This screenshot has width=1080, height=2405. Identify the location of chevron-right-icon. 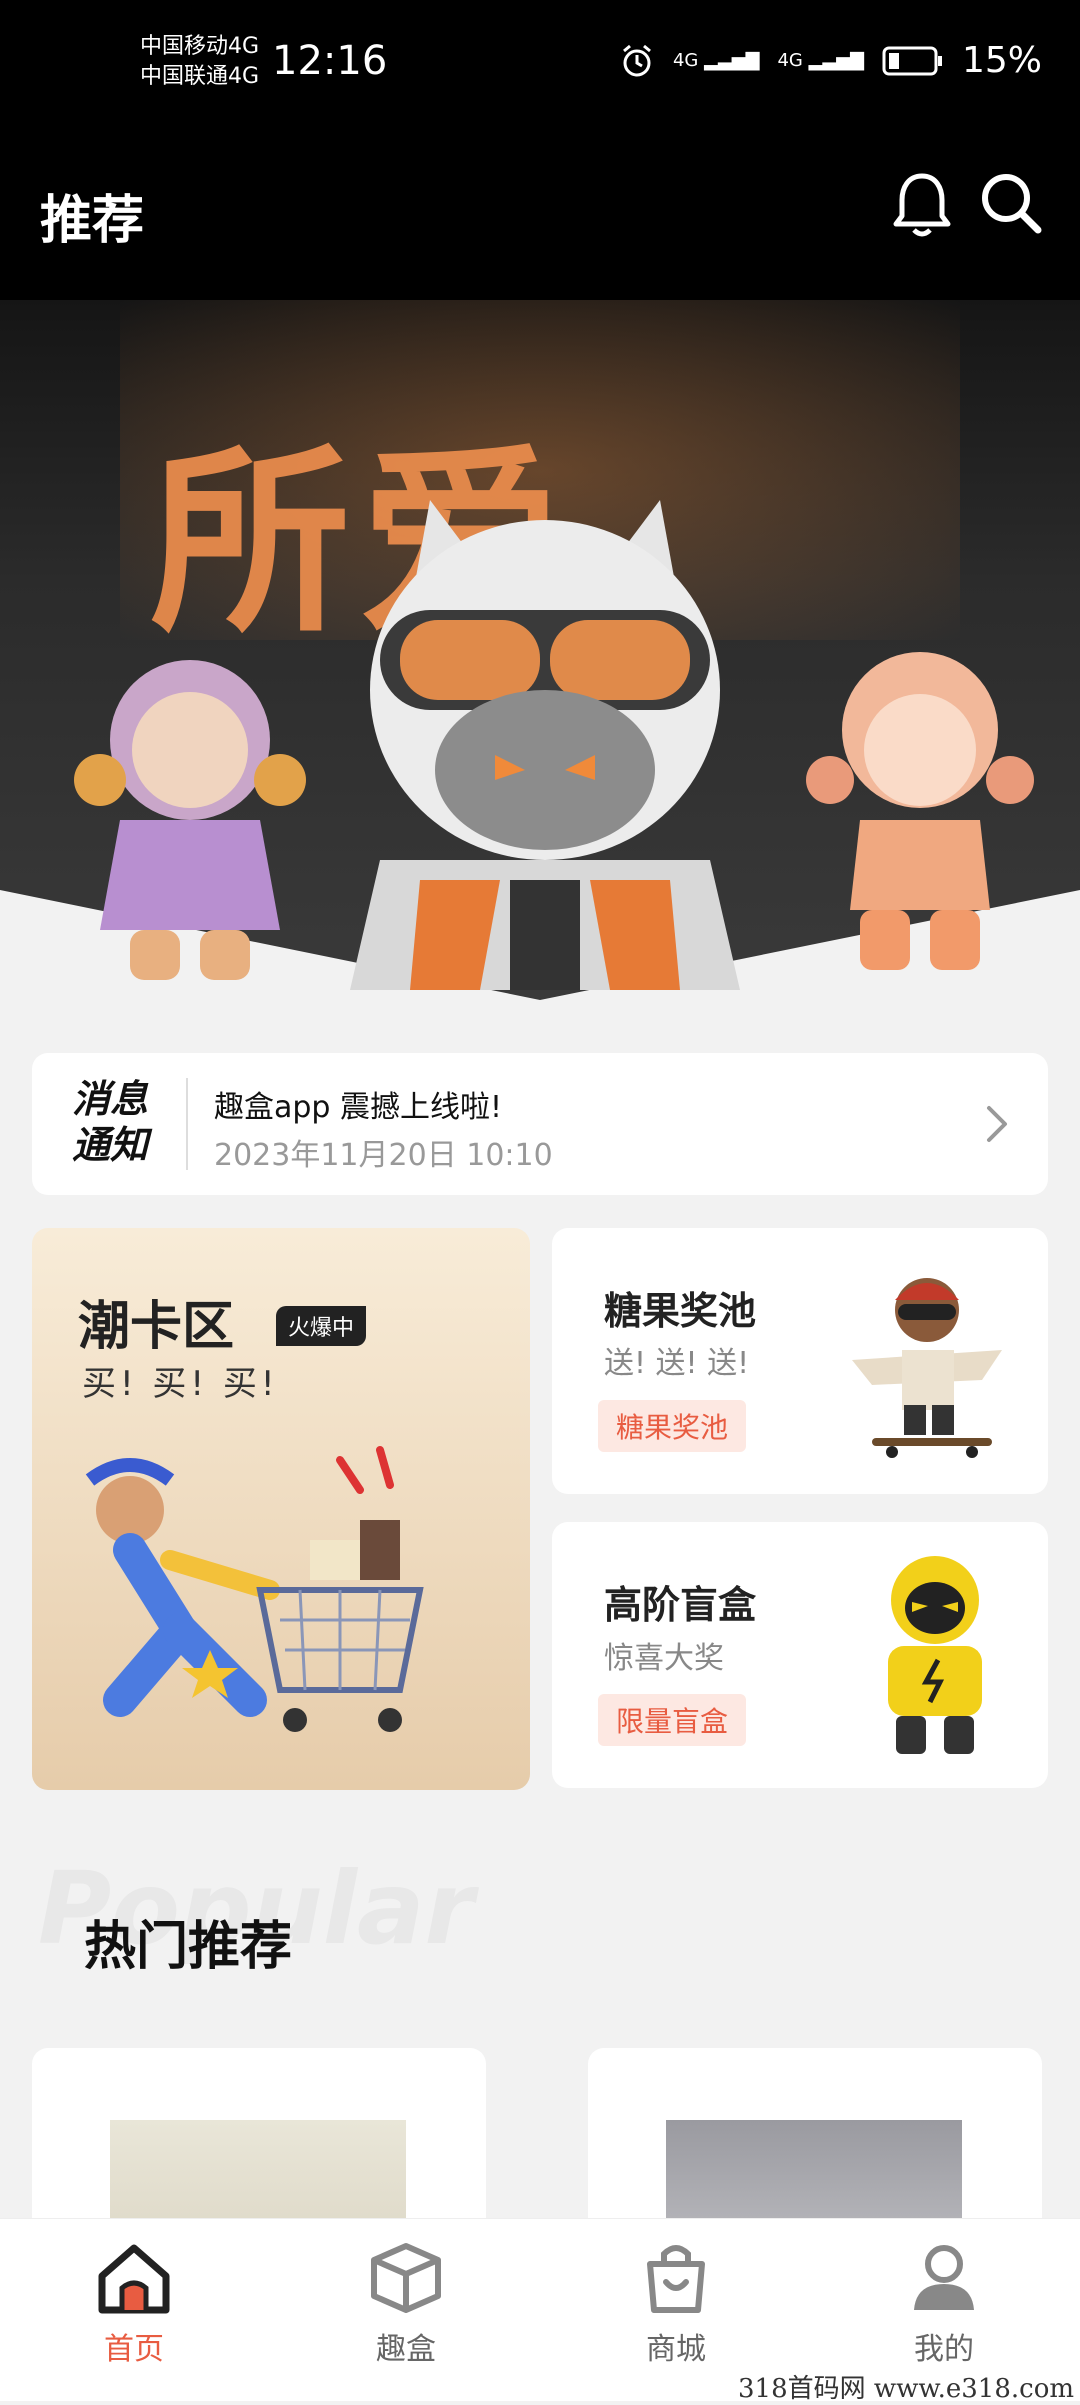
(997, 1124).